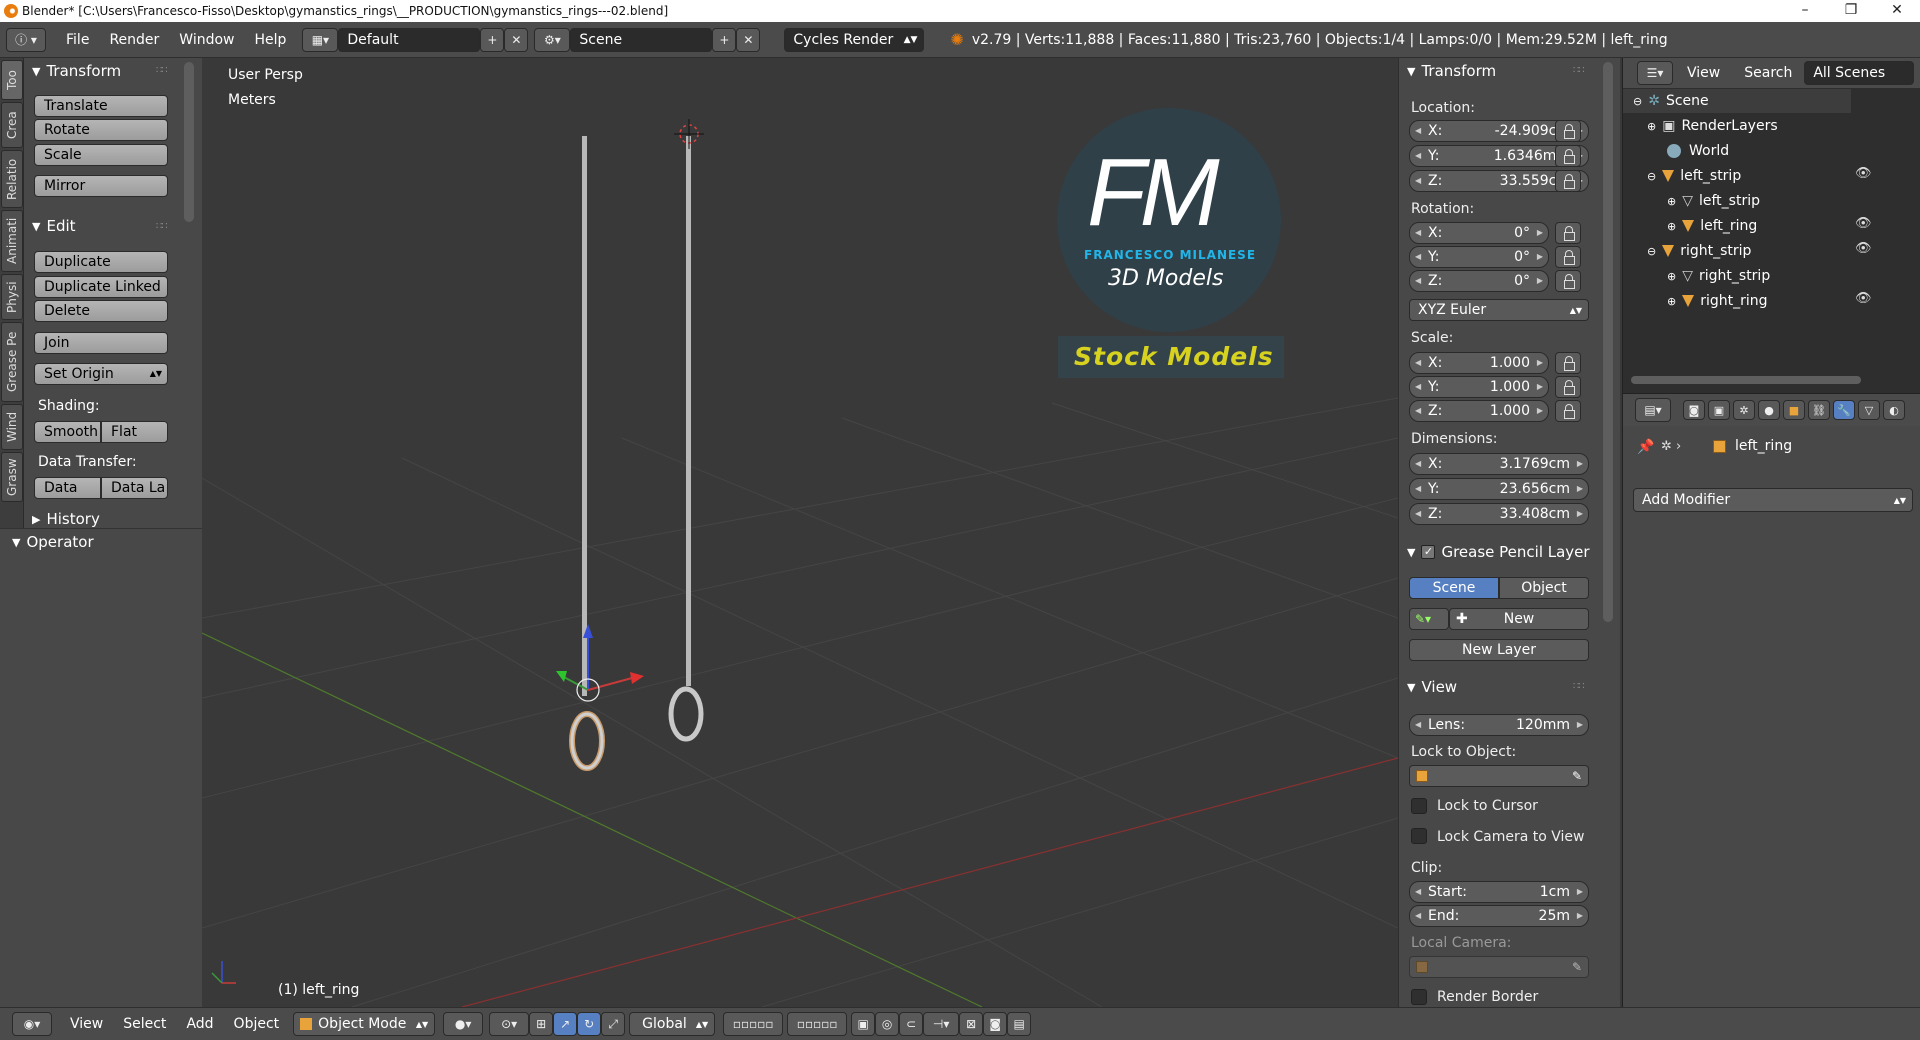 This screenshot has height=1040, width=1920. What do you see at coordinates (492, 39) in the screenshot?
I see `add-screen-icon: +` at bounding box center [492, 39].